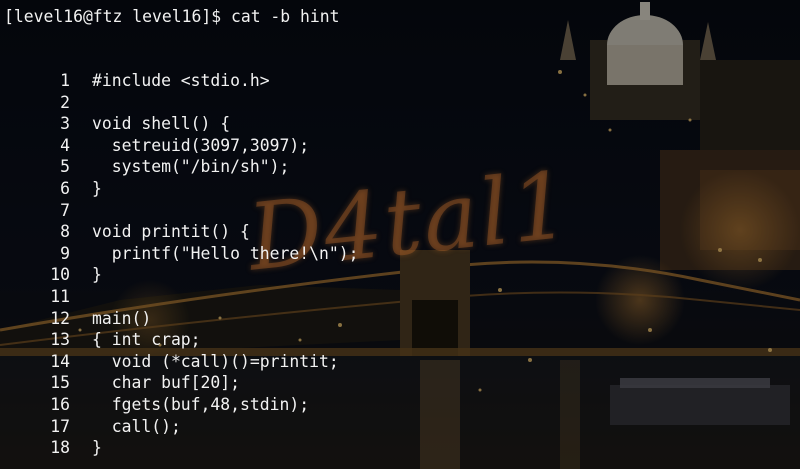  What do you see at coordinates (136, 426) in the screenshot?
I see `line-code: call();` at bounding box center [136, 426].